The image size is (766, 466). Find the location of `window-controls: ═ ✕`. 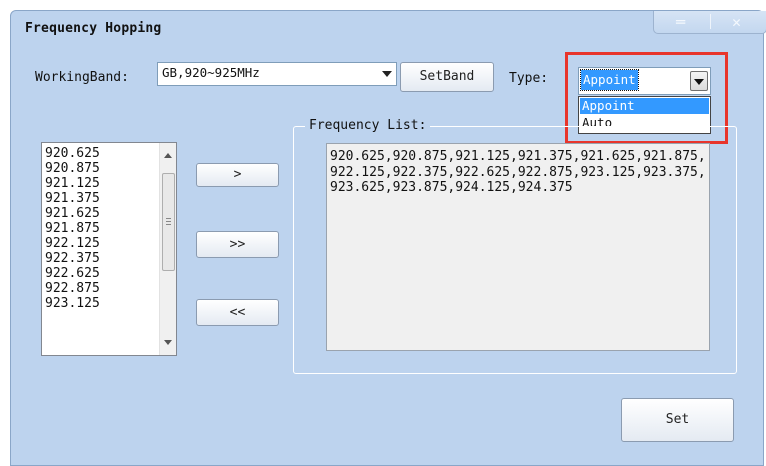

window-controls: ═ ✕ is located at coordinates (709, 22).